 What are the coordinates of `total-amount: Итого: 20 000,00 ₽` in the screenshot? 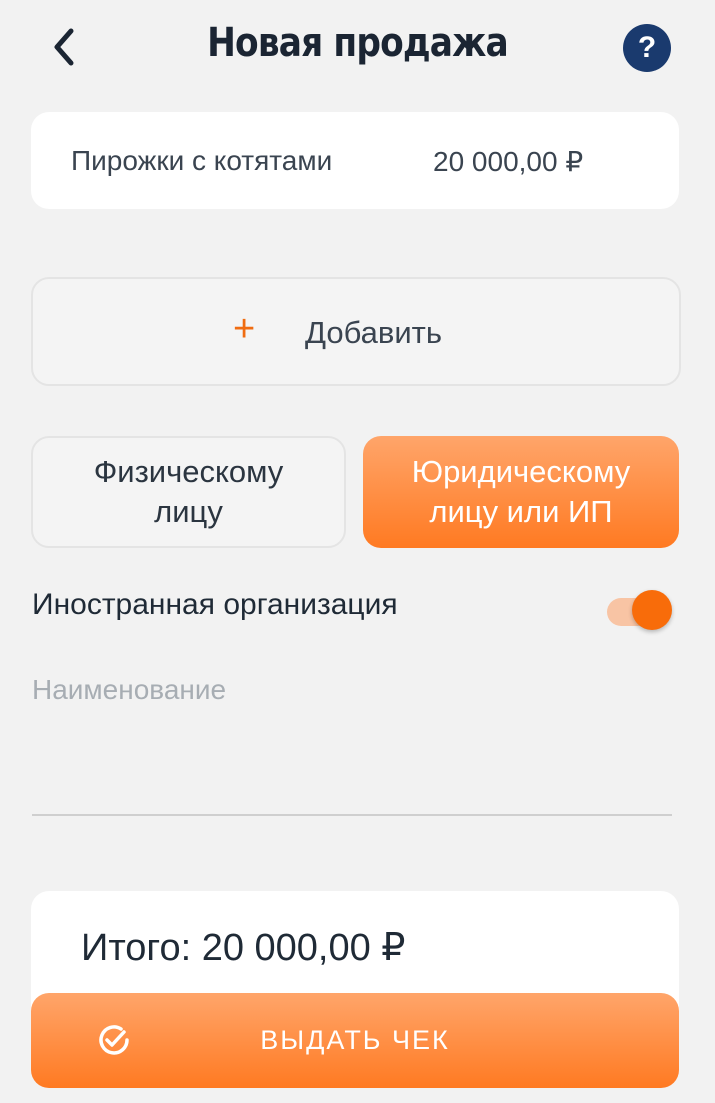 It's located at (243, 948).